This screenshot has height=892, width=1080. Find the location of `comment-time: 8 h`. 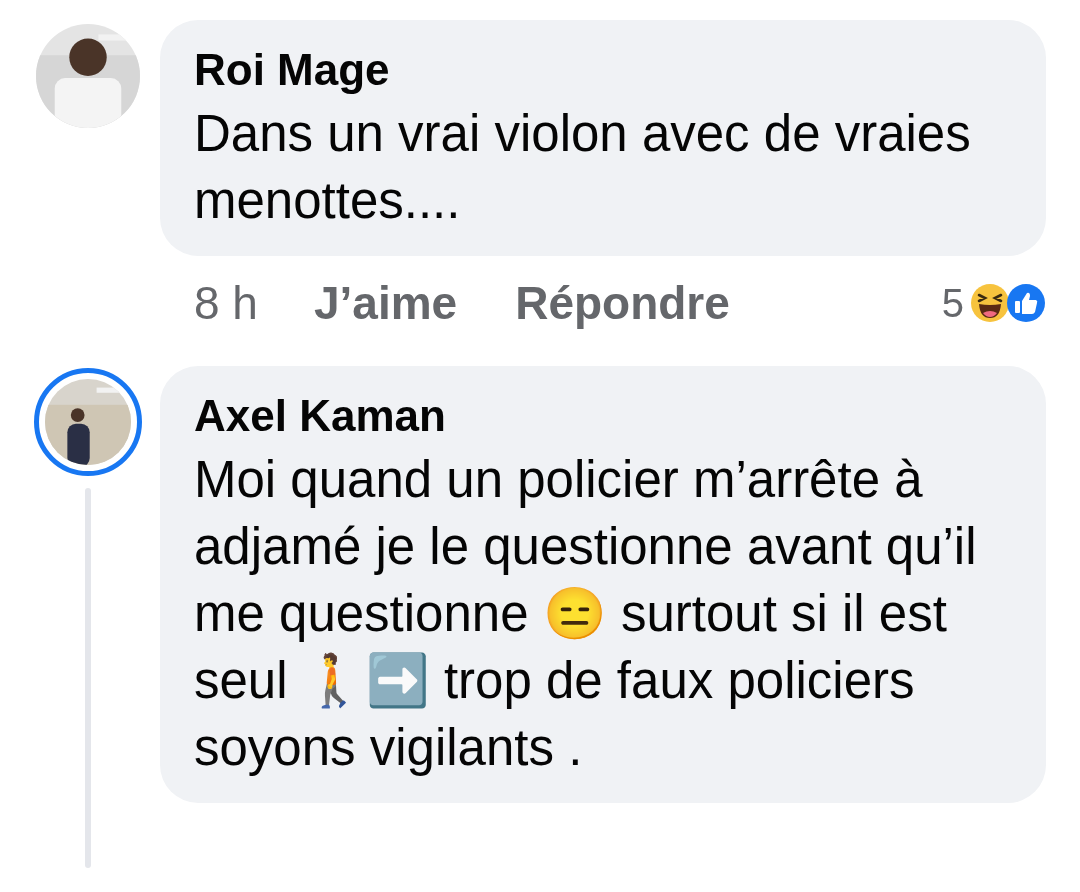

comment-time: 8 h is located at coordinates (226, 303).